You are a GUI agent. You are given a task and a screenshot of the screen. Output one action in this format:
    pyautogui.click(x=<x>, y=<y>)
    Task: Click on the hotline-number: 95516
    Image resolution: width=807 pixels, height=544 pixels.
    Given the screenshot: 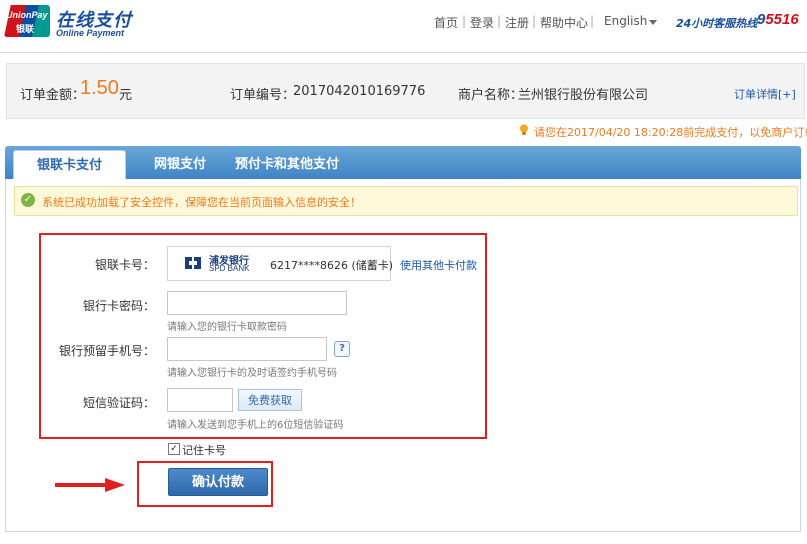 What is the action you would take?
    pyautogui.click(x=778, y=19)
    